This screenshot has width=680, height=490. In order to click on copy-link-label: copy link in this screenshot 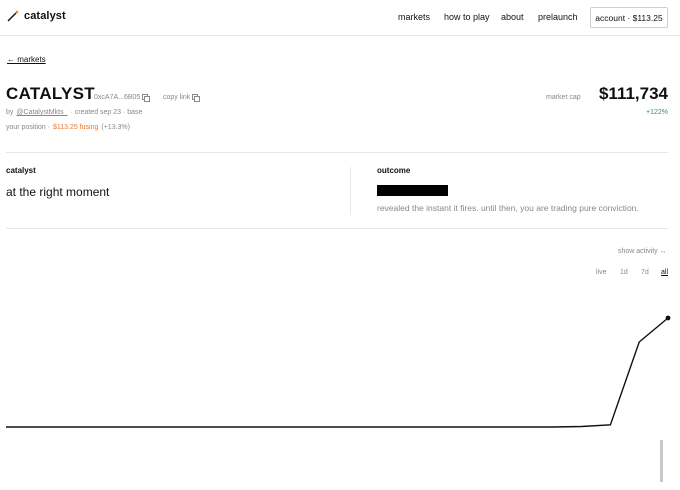, I will do `click(177, 97)`.